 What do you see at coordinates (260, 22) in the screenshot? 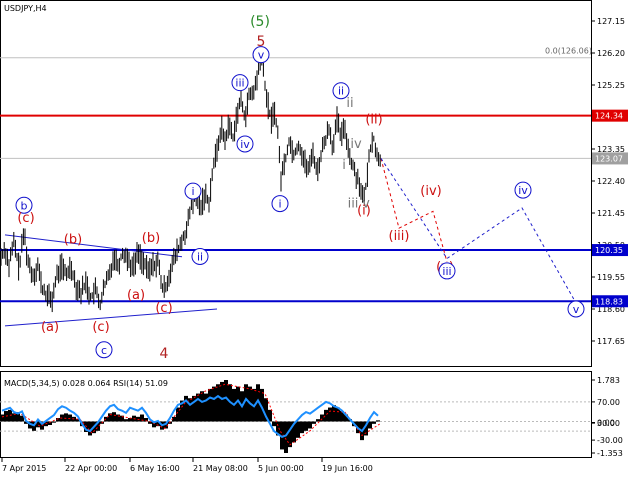
I see `wave-label: (5)` at bounding box center [260, 22].